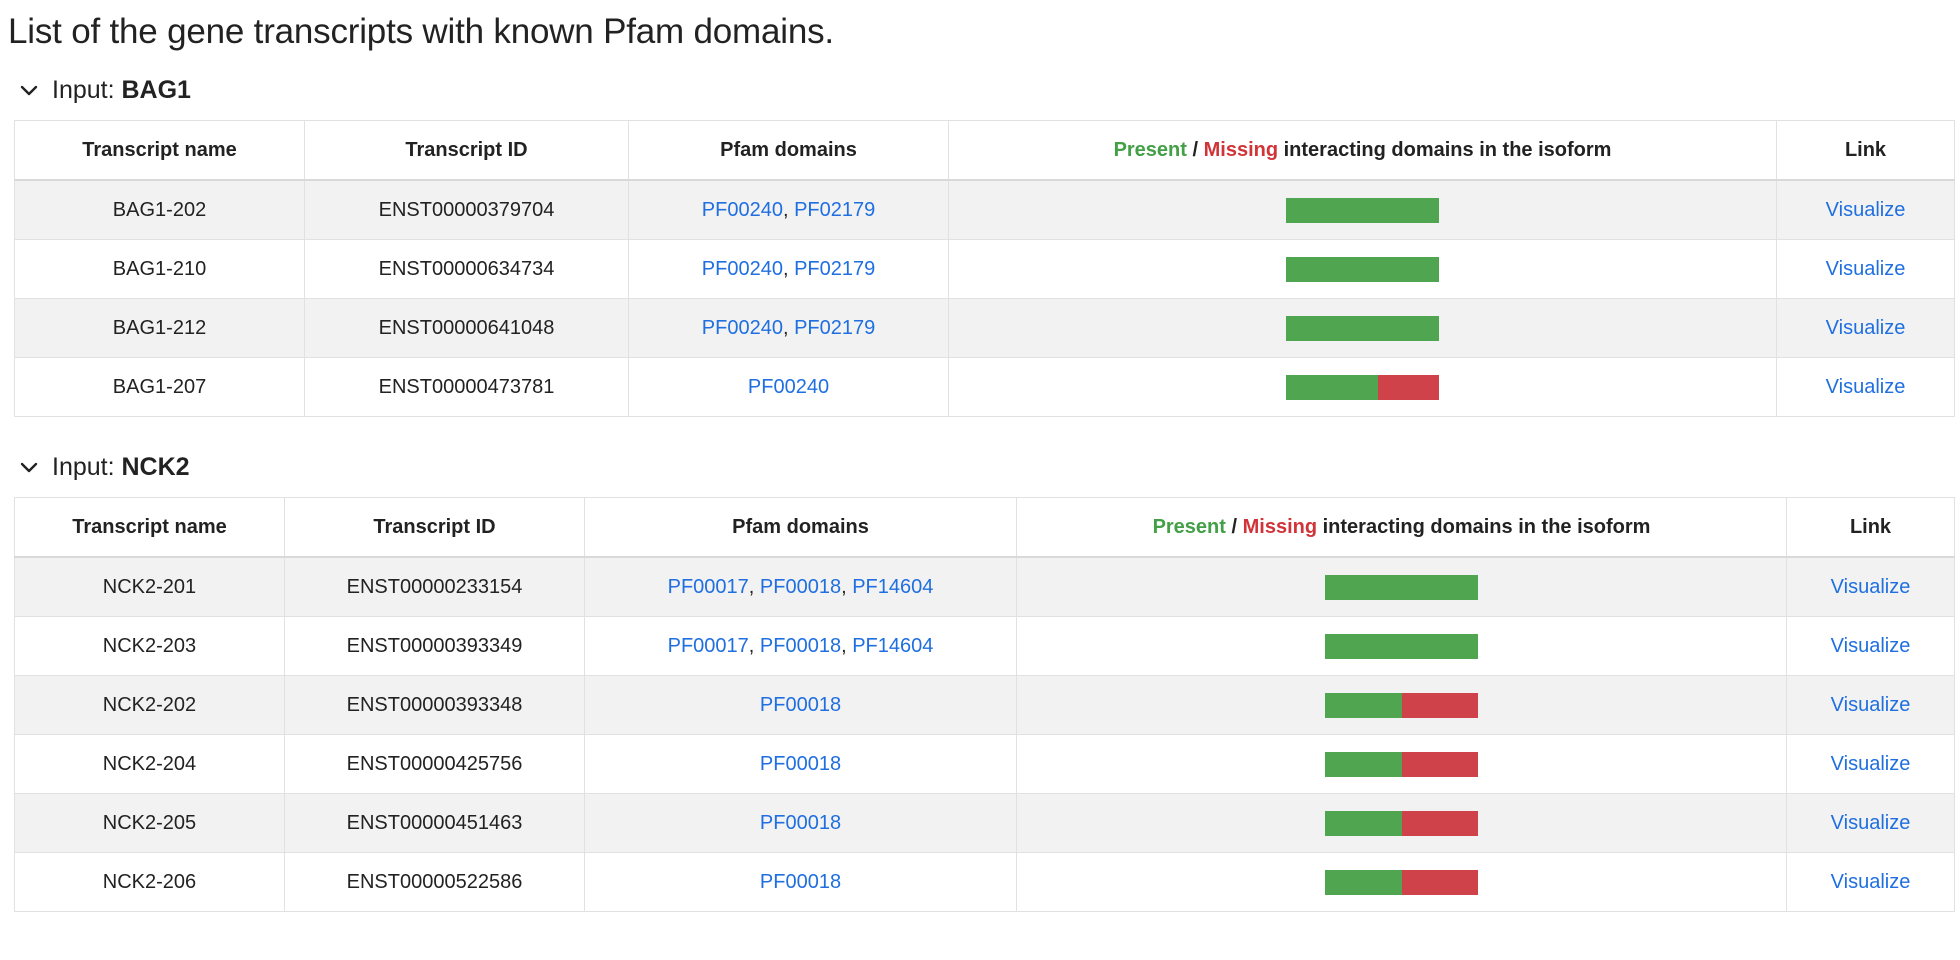  Describe the element at coordinates (984, 764) in the screenshot. I see `table-row: NCK2-204 ENST00000425756 PF00018 Visualize` at that location.